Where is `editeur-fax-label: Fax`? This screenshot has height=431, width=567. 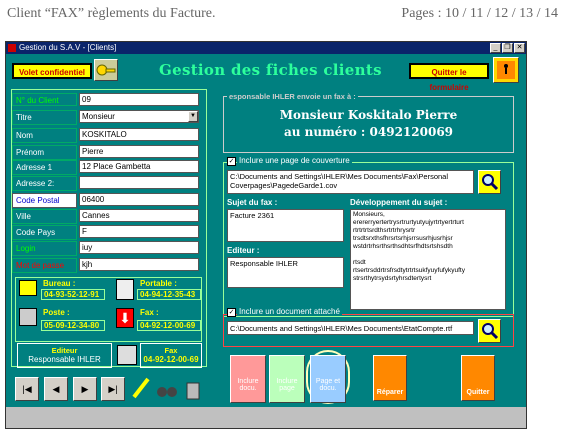 editeur-fax-label: Fax is located at coordinates (171, 350).